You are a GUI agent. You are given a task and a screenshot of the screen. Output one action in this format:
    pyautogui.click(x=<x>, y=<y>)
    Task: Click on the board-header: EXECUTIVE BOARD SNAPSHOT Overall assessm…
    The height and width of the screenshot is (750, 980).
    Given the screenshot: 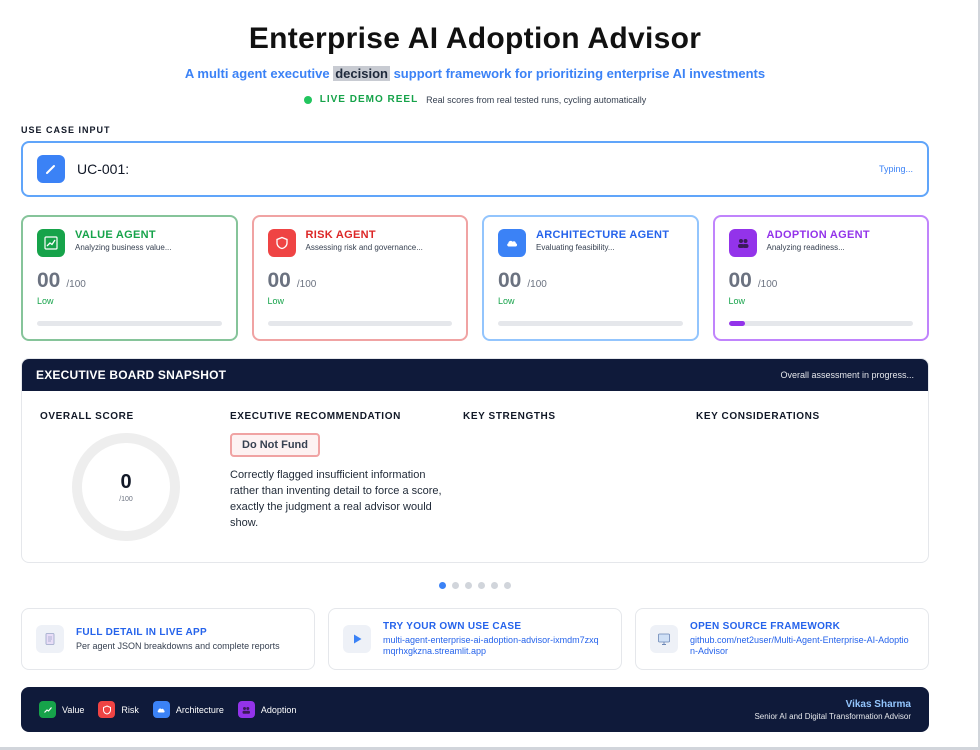 What is the action you would take?
    pyautogui.click(x=475, y=375)
    